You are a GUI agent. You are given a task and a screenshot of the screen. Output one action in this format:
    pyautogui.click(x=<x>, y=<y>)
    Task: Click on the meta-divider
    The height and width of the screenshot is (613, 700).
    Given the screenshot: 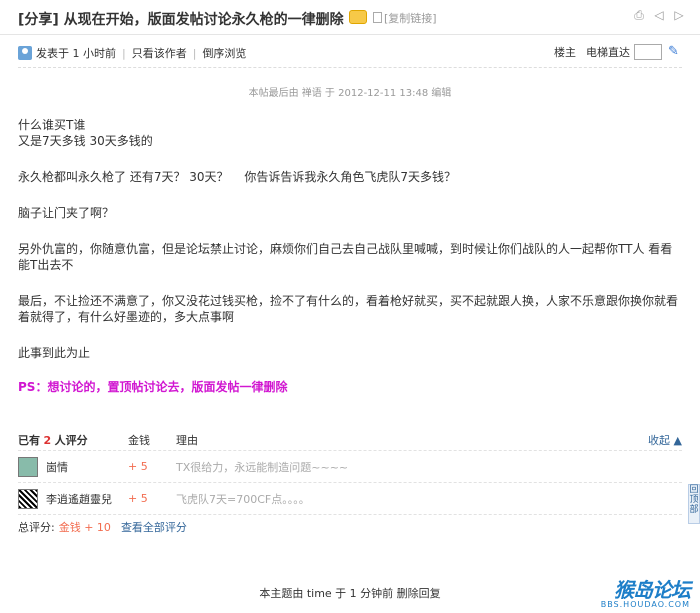 What is the action you would take?
    pyautogui.click(x=350, y=67)
    